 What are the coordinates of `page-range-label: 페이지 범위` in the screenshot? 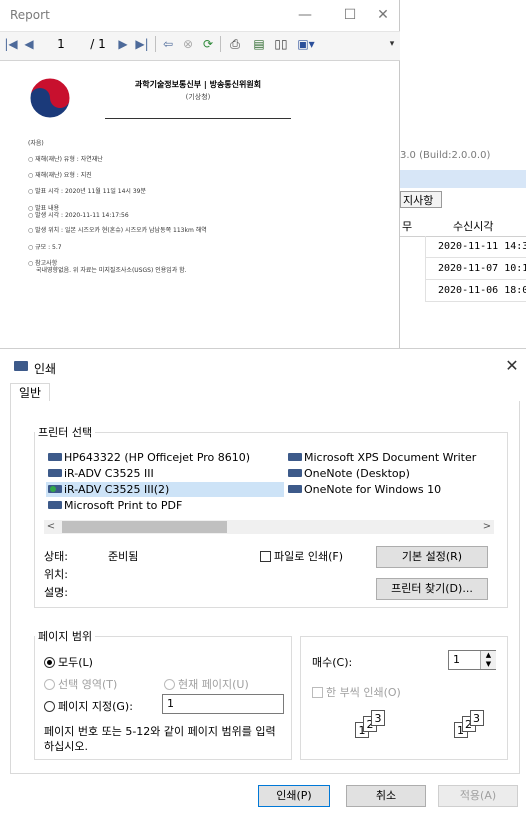 It's located at (65, 636).